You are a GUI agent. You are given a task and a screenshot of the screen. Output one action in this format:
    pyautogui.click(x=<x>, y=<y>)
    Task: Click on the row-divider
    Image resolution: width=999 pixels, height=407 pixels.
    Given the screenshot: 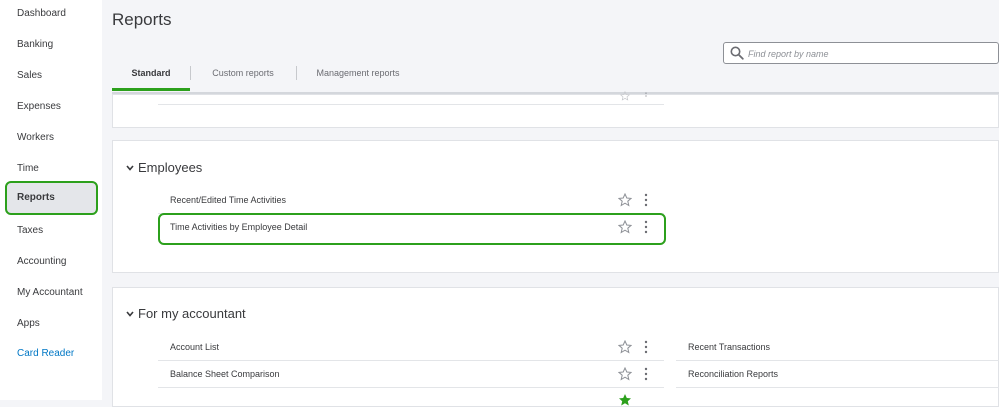 What is the action you would take?
    pyautogui.click(x=411, y=104)
    